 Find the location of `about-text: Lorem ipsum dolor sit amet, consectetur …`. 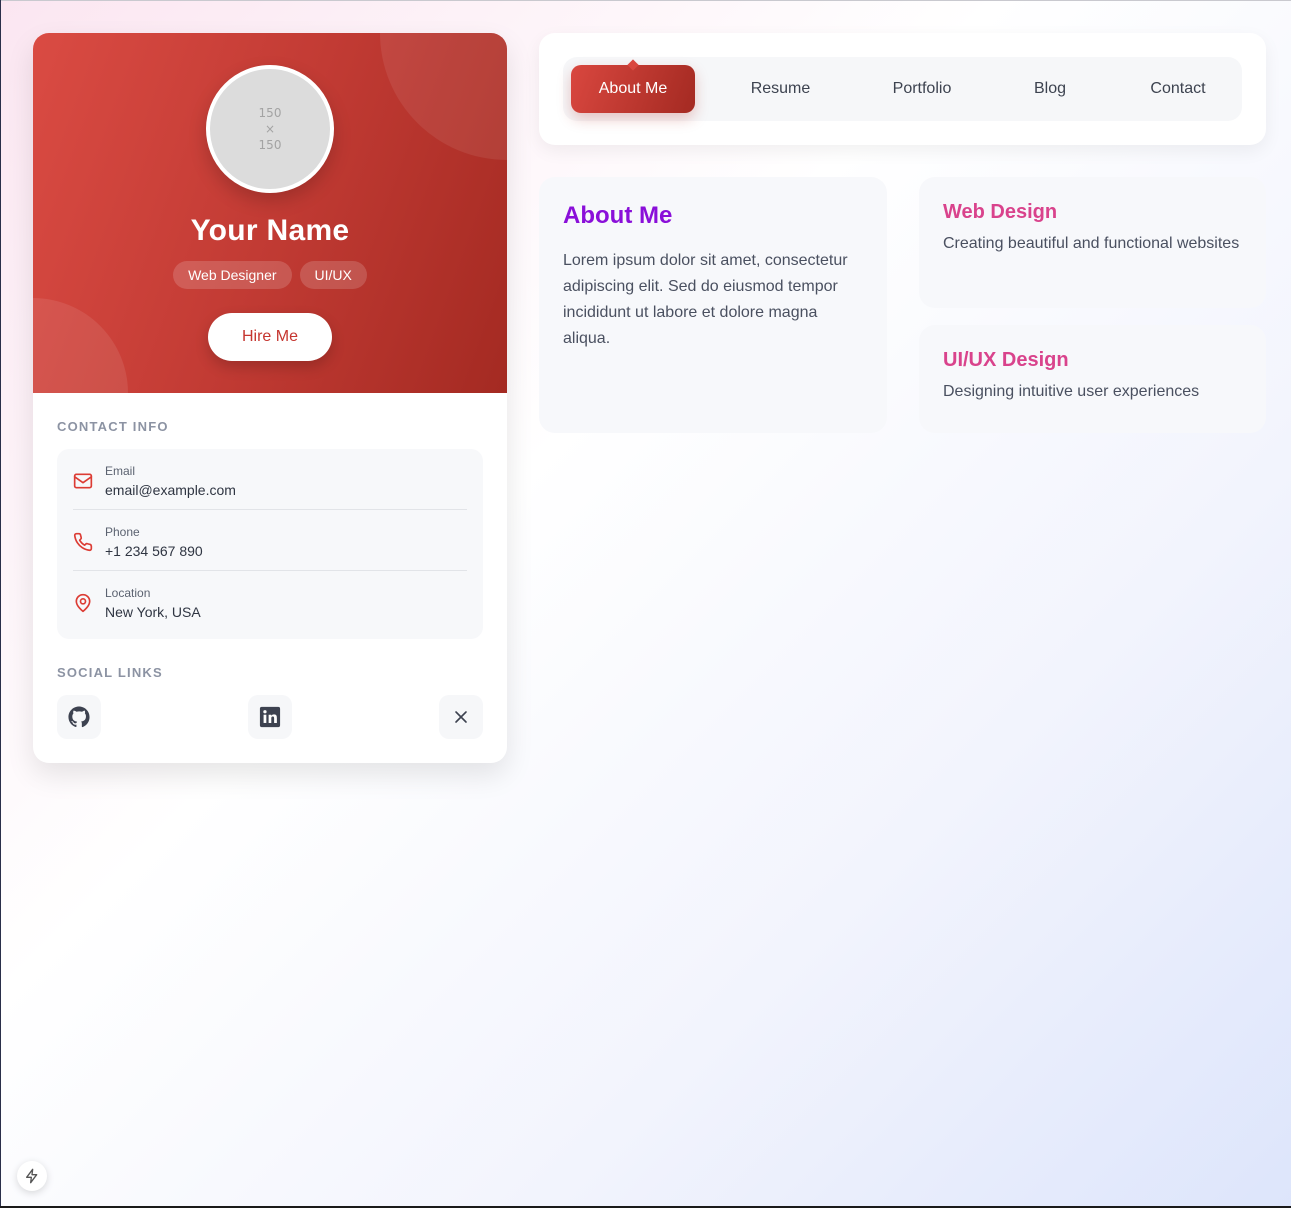

about-text: Lorem ipsum dolor sit amet, consectetur … is located at coordinates (705, 299).